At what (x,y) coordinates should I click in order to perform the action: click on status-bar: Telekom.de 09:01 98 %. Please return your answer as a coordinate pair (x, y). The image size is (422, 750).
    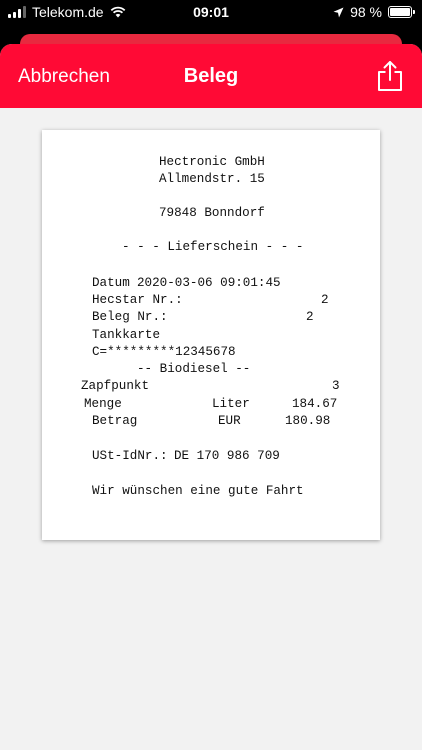
    Looking at the image, I should click on (211, 13).